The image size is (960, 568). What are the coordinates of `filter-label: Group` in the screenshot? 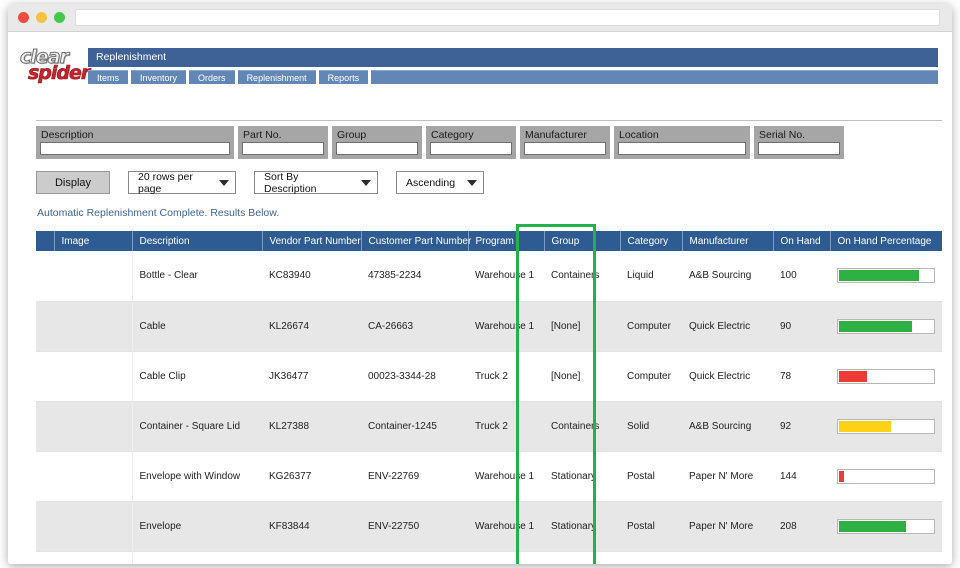 It's located at (352, 135).